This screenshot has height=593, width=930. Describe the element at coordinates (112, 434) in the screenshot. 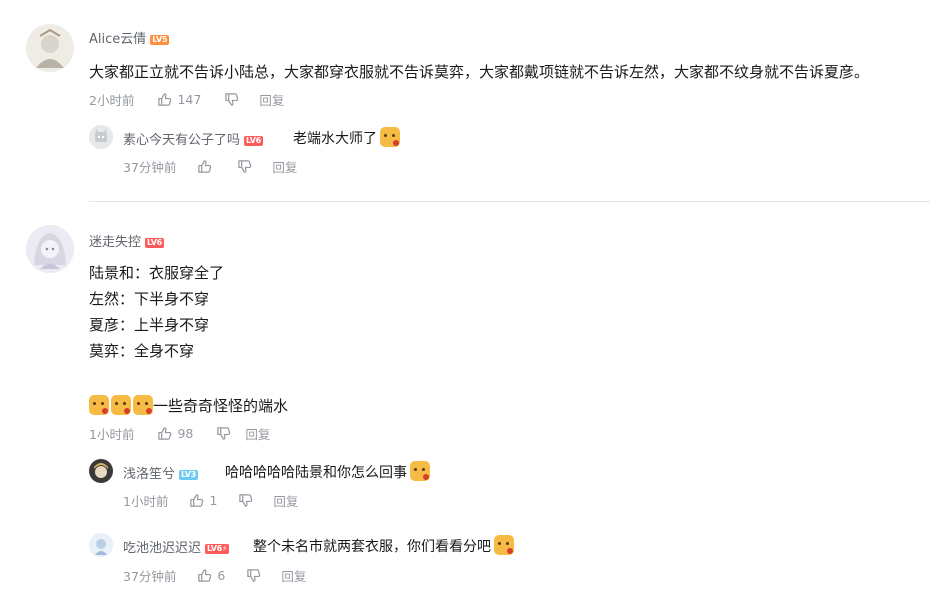

I see `comment-time: 1小时前` at that location.